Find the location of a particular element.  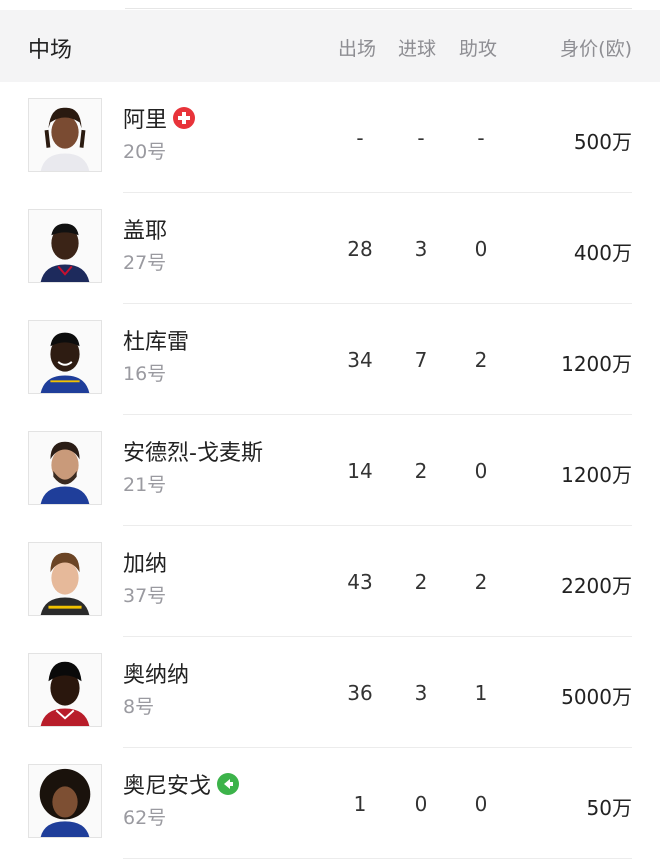

player-row: 阿里 20号 - - - 500万 is located at coordinates (330, 137).